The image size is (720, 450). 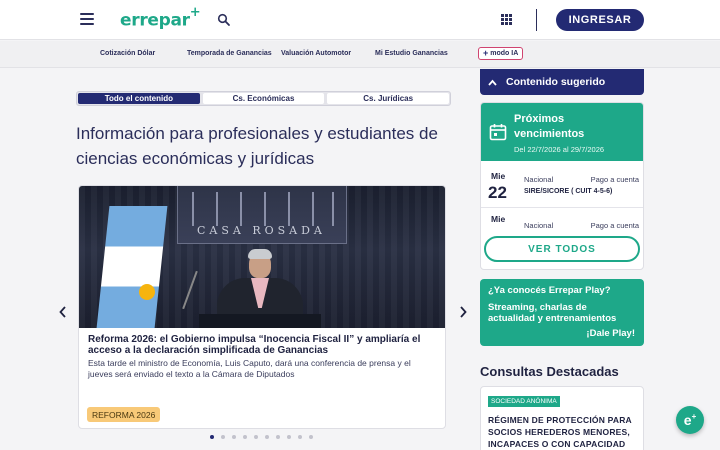 What do you see at coordinates (316, 53) in the screenshot?
I see `nav-link-valuacion-automotor: Valuación Automotor` at bounding box center [316, 53].